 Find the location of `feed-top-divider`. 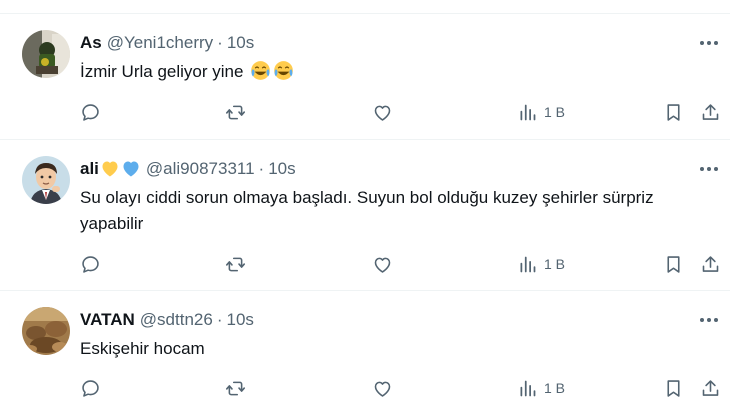

feed-top-divider is located at coordinates (365, 7).